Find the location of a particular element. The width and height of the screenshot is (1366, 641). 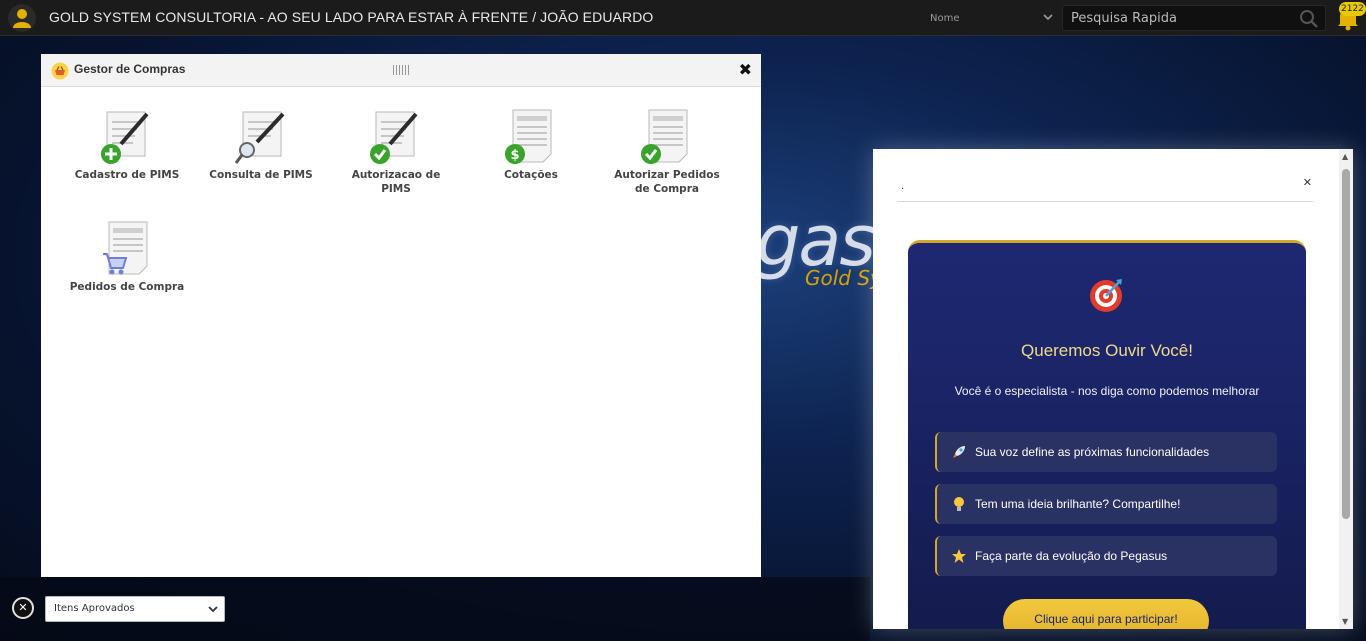

launcher-consulta-pims: Consulta de PIMS is located at coordinates (261, 145).